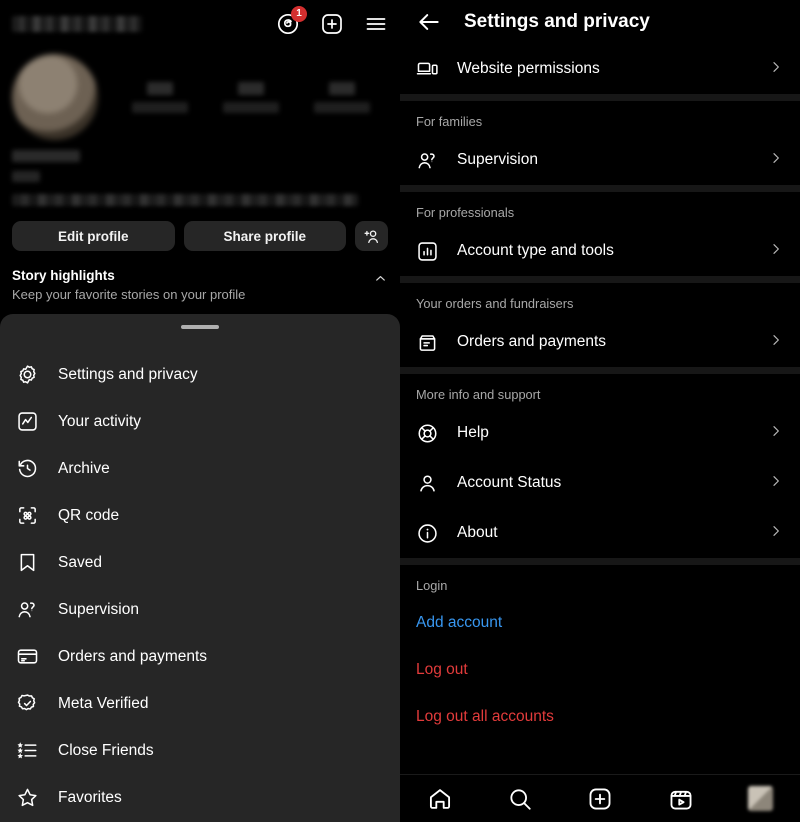  Describe the element at coordinates (432, 585) in the screenshot. I see `section-heading-login: Login` at that location.